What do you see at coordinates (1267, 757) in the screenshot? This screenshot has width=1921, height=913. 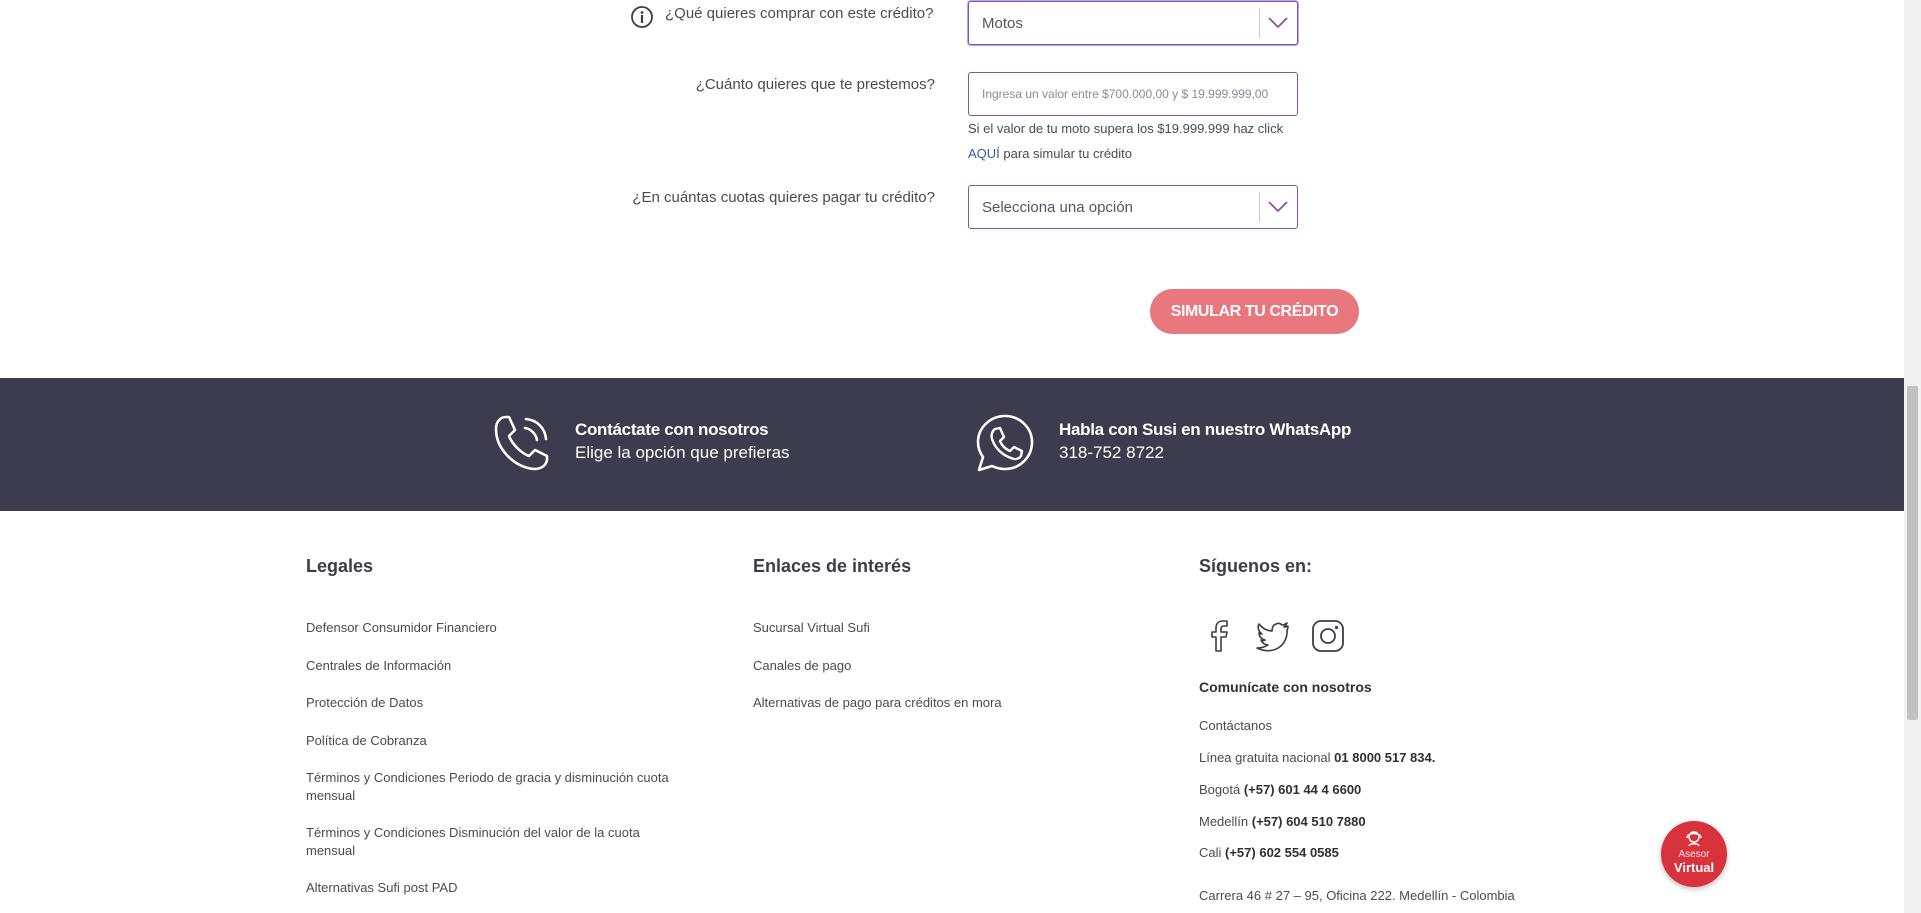 I see `linea-label: Línea gratuita nacional` at bounding box center [1267, 757].